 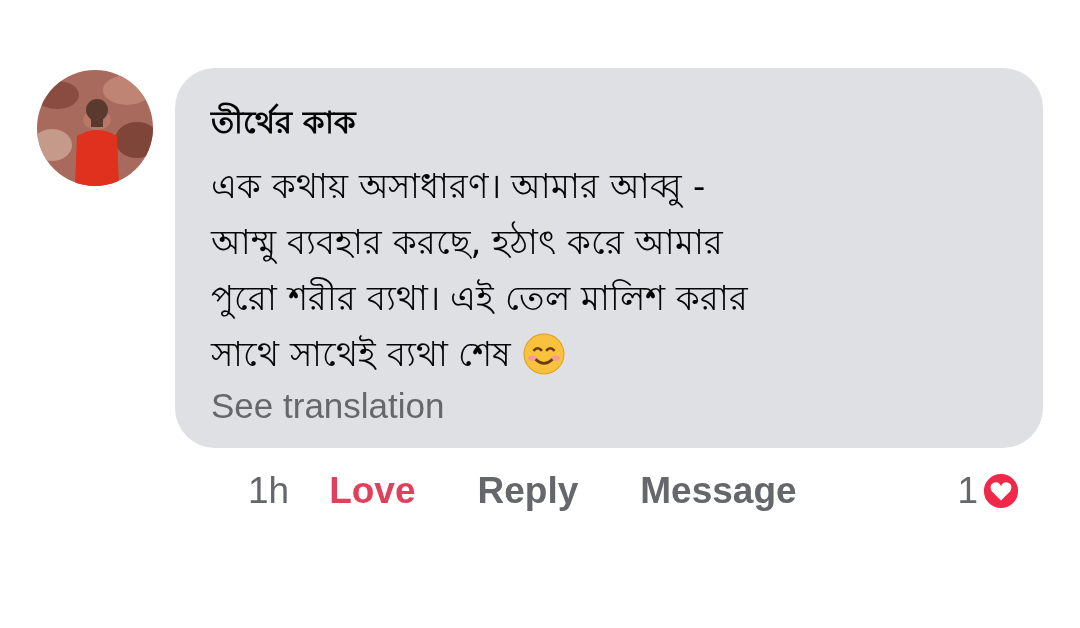 What do you see at coordinates (458, 187) in the screenshot?
I see `comment-text-line: এক কথায় অসাধারণ। আমার আব্বু -` at bounding box center [458, 187].